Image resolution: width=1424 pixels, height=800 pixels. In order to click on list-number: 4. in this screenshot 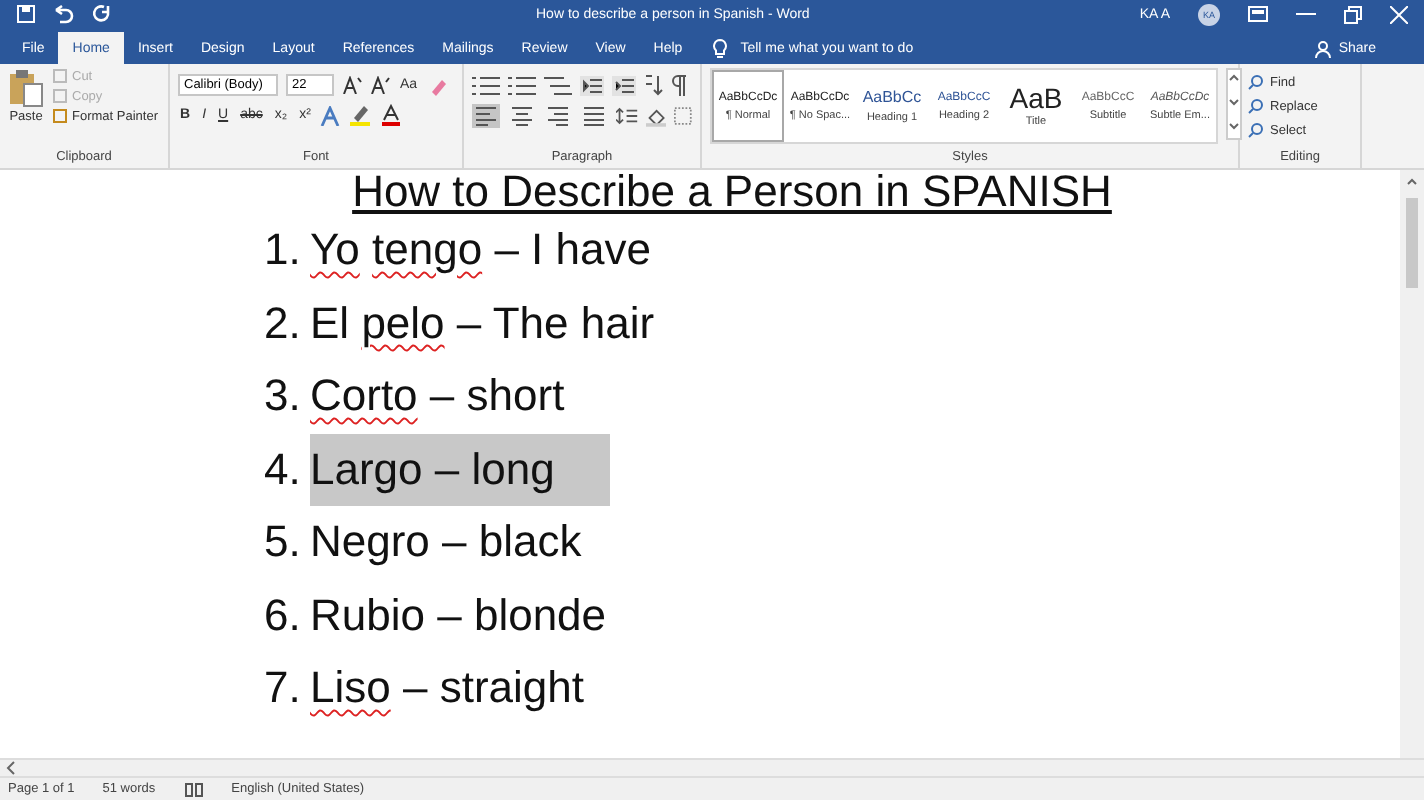, I will do `click(283, 469)`.